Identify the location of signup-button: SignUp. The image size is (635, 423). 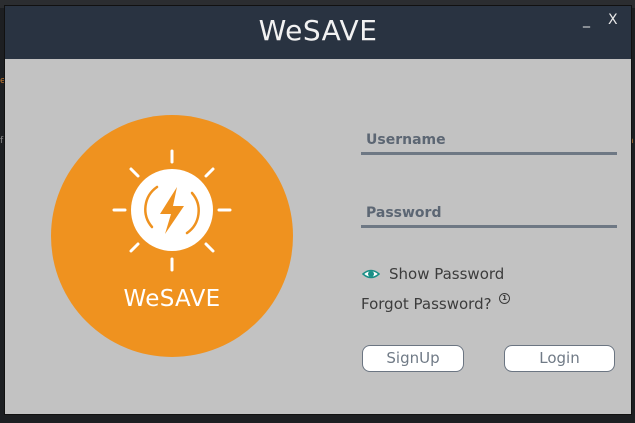
(413, 358).